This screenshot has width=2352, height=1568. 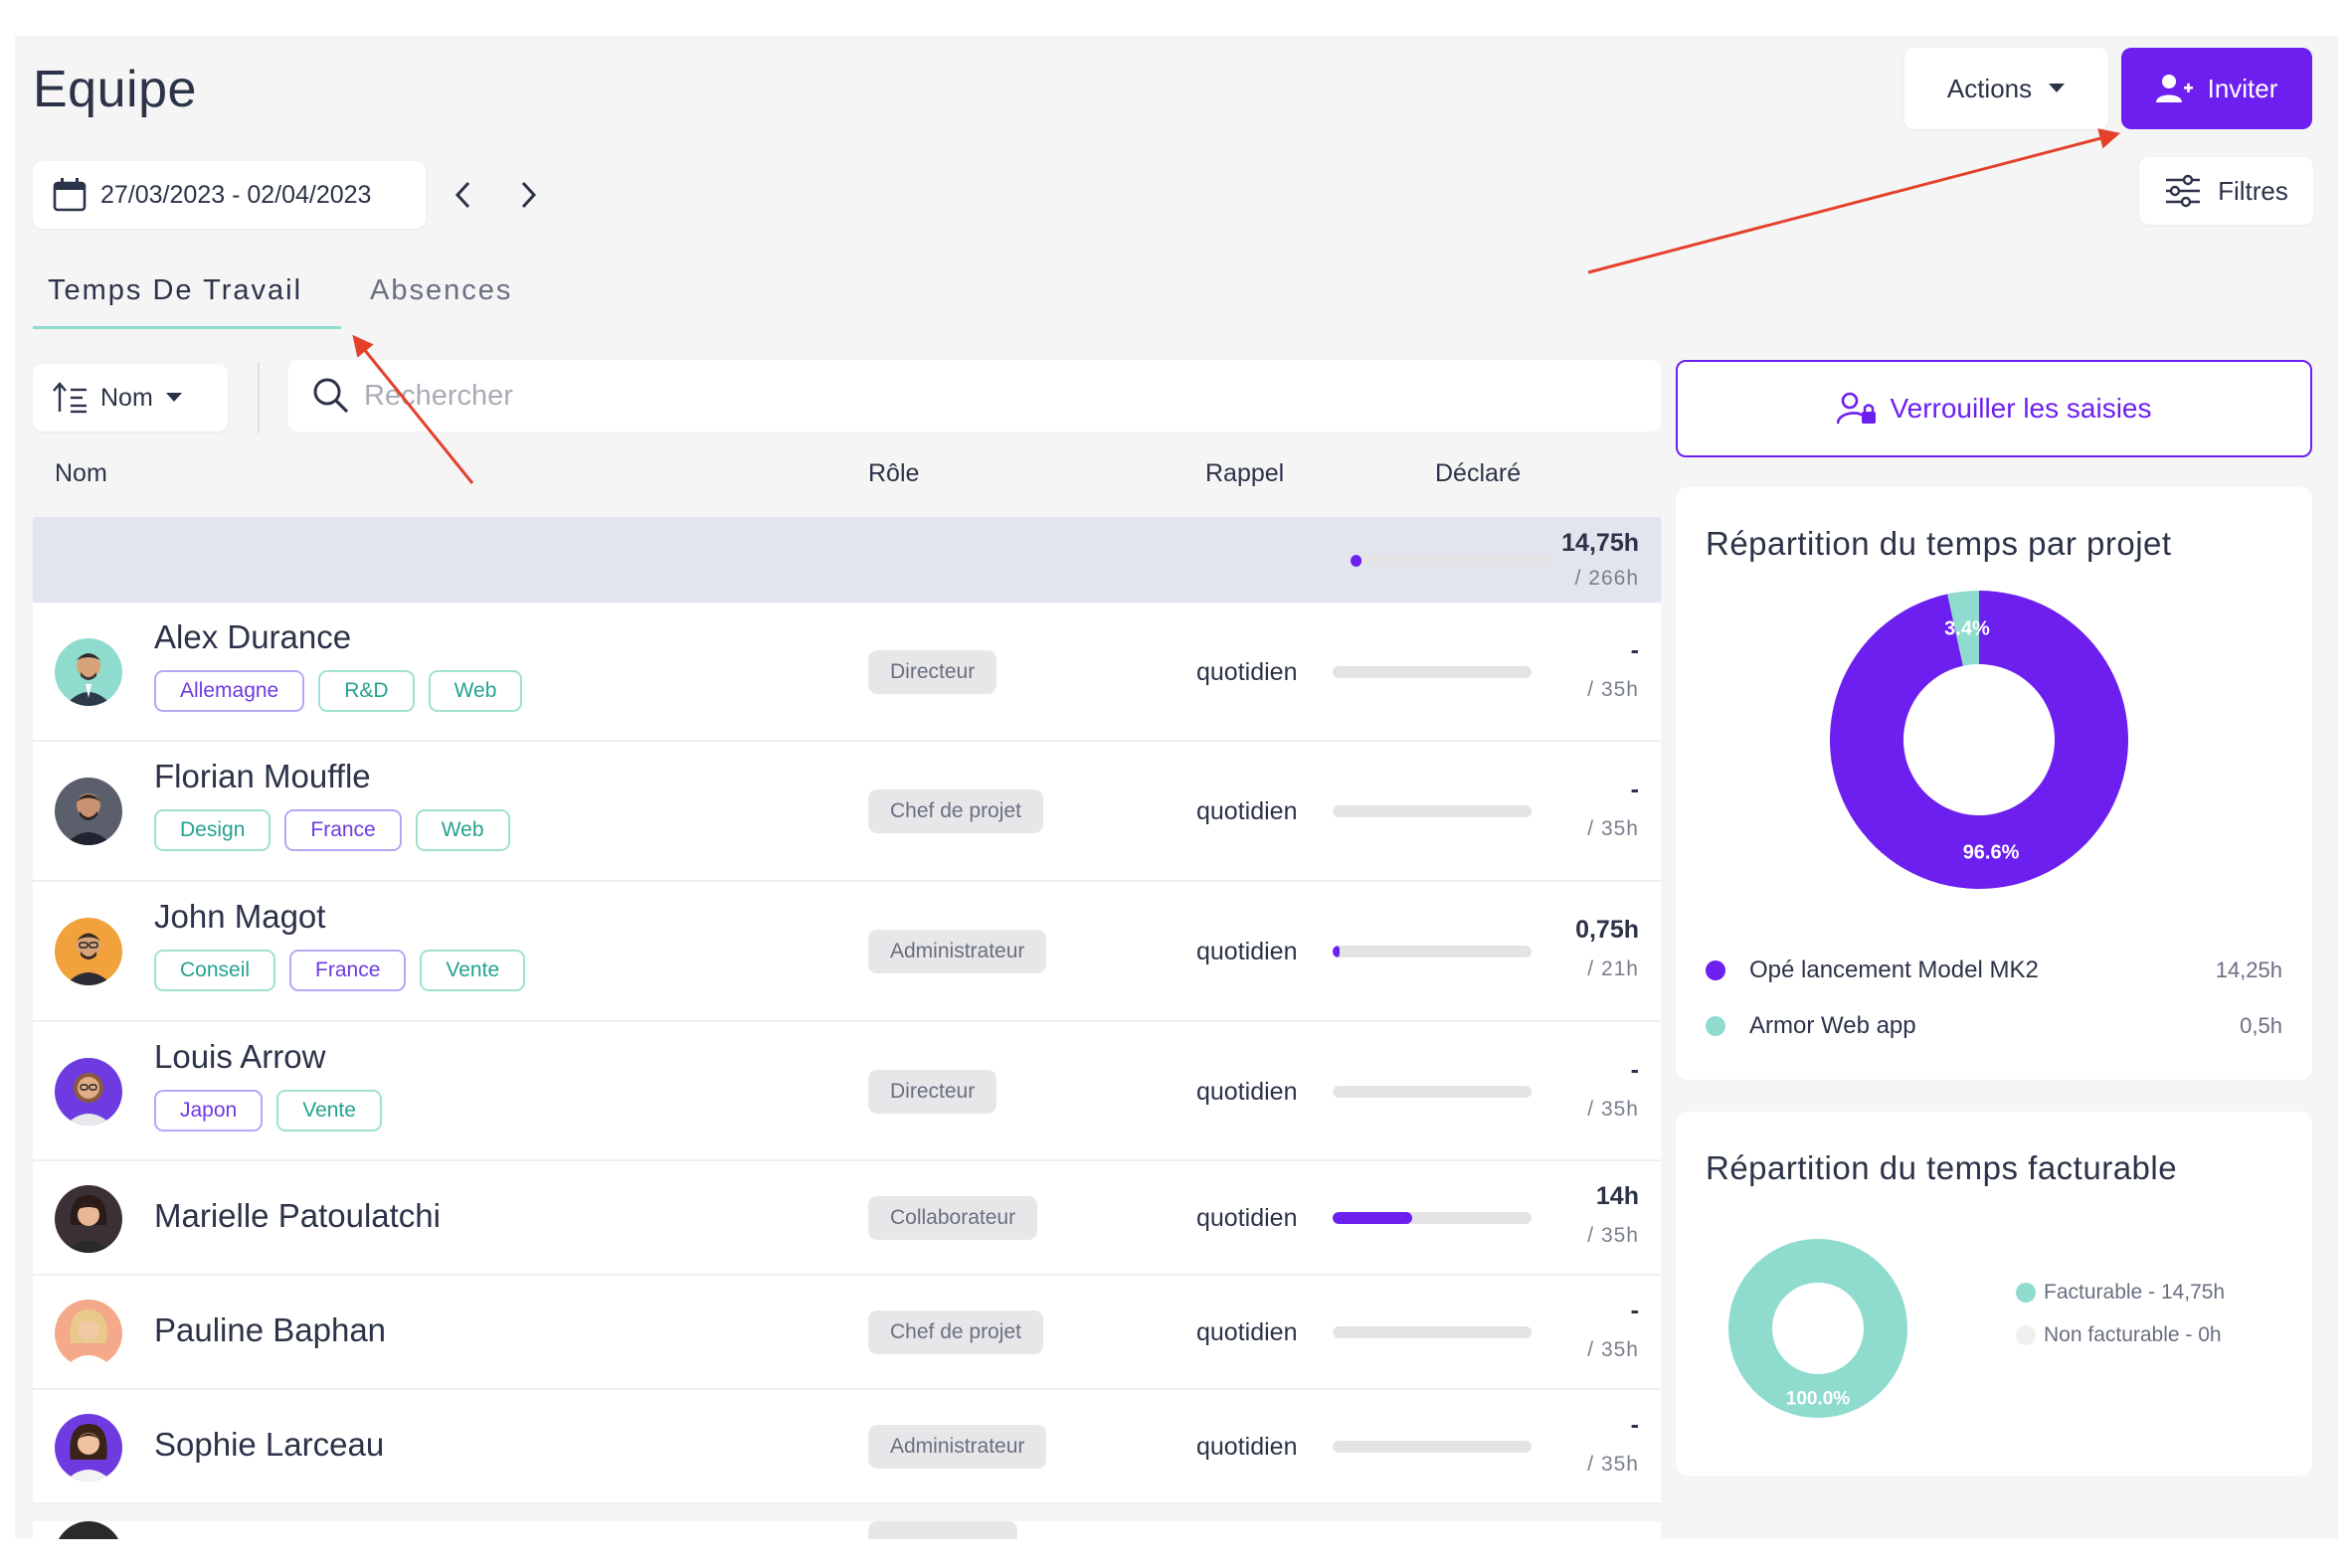 I want to click on date-range-picker: 27/03/2023 - 02/04/2023, so click(x=230, y=195).